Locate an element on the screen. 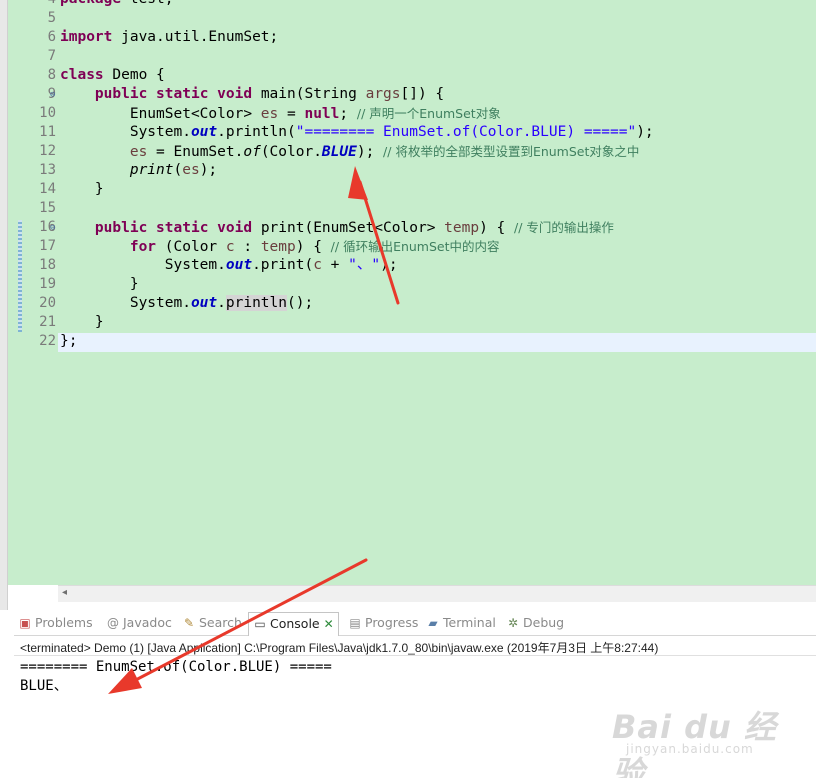  tab-debug-label: Debug is located at coordinates (544, 622).